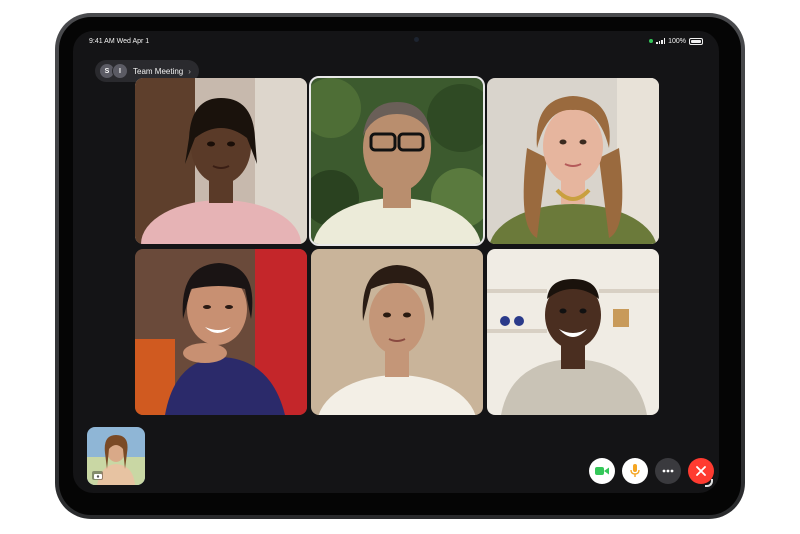  Describe the element at coordinates (120, 71) in the screenshot. I see `avatar: I` at that location.